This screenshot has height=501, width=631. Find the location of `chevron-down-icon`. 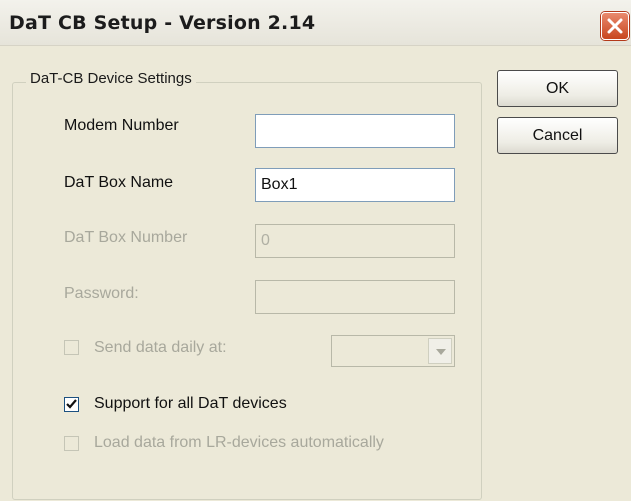

chevron-down-icon is located at coordinates (441, 352).